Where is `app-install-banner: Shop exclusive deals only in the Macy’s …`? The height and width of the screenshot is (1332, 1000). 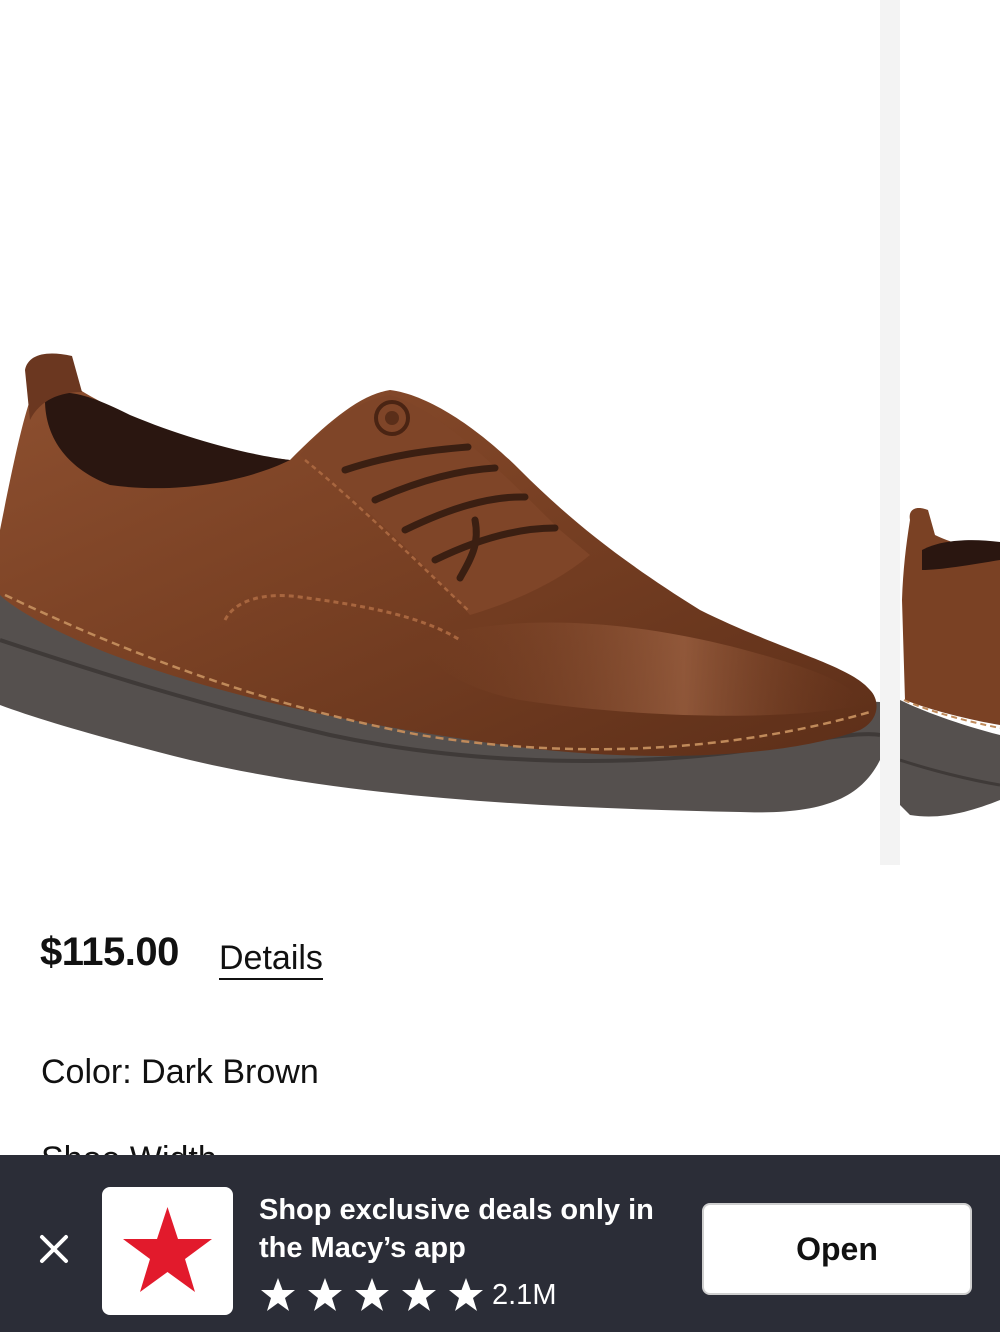 app-install-banner: Shop exclusive deals only in the Macy’s … is located at coordinates (500, 1243).